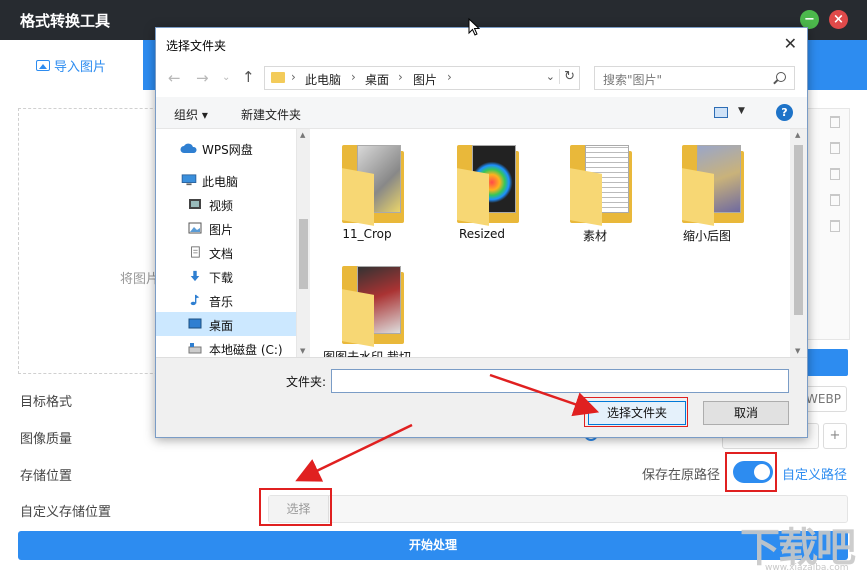 This screenshot has width=867, height=578. I want to click on nav-item-local-disk-c: 本地磁盘 (C:), so click(226, 346).